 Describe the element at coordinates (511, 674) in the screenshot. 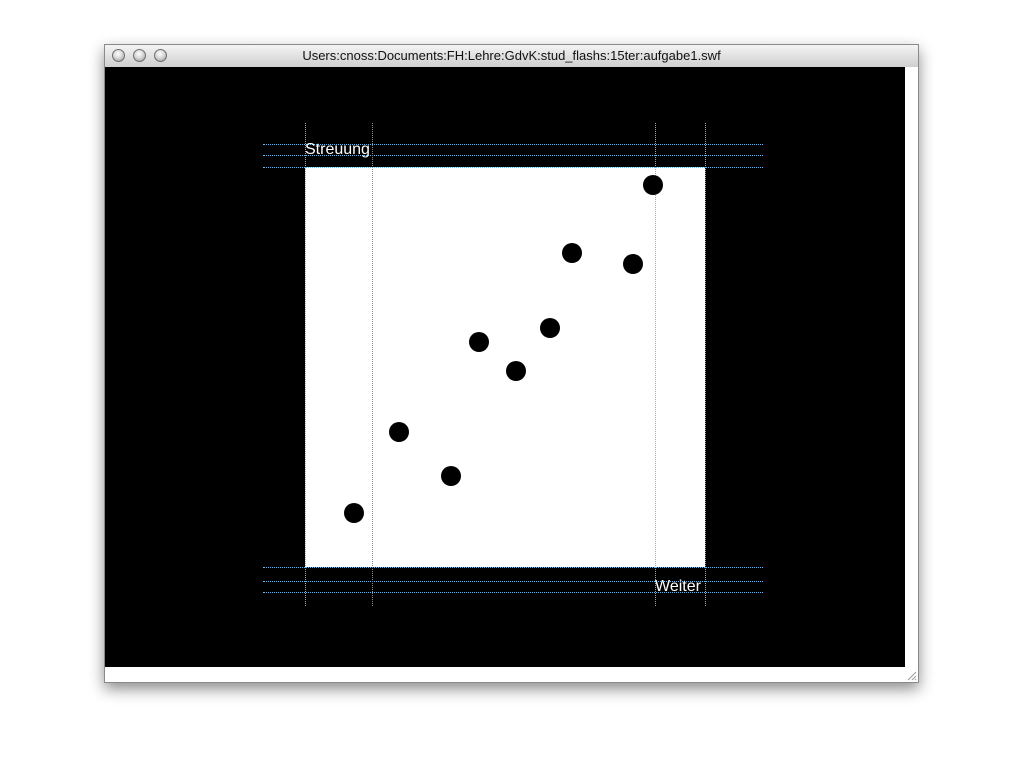

I see `bottom-scroll-area` at that location.